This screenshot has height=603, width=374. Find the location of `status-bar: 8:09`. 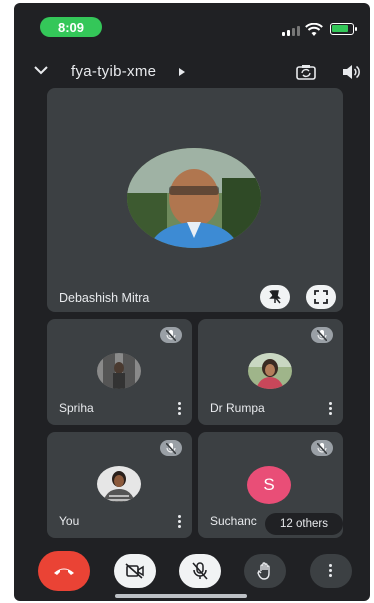

status-bar: 8:09 is located at coordinates (192, 21).